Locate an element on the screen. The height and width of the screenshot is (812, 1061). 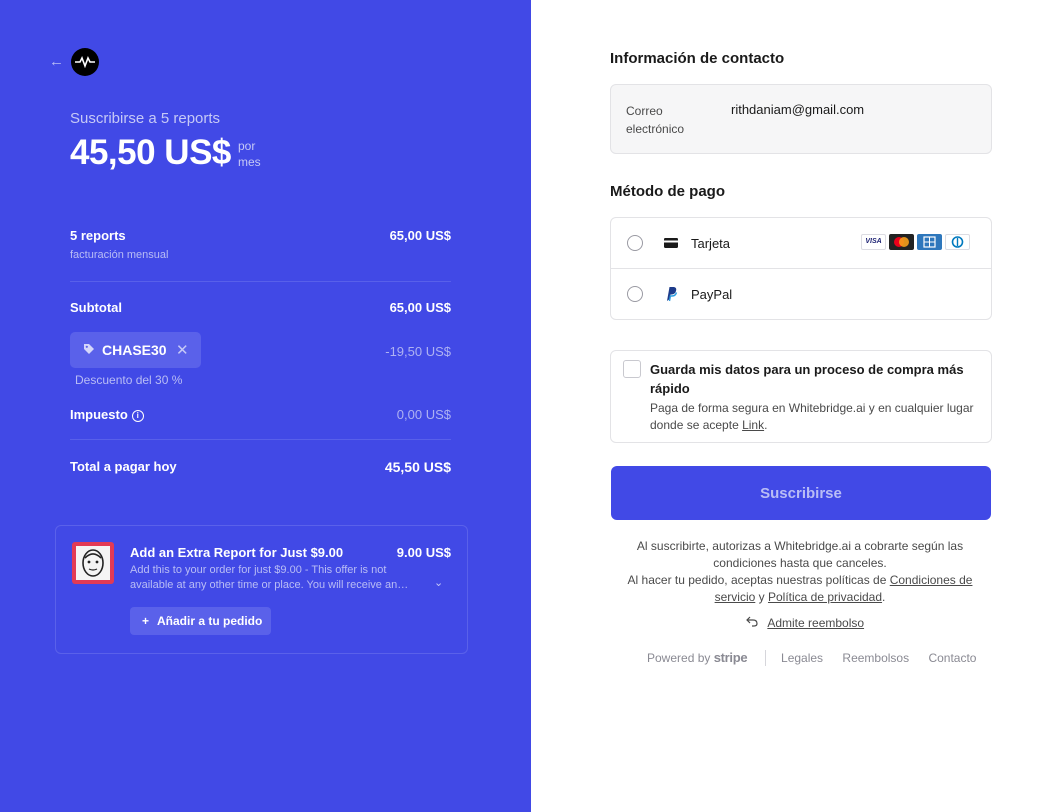
face-sketch-icon is located at coordinates (93, 563).